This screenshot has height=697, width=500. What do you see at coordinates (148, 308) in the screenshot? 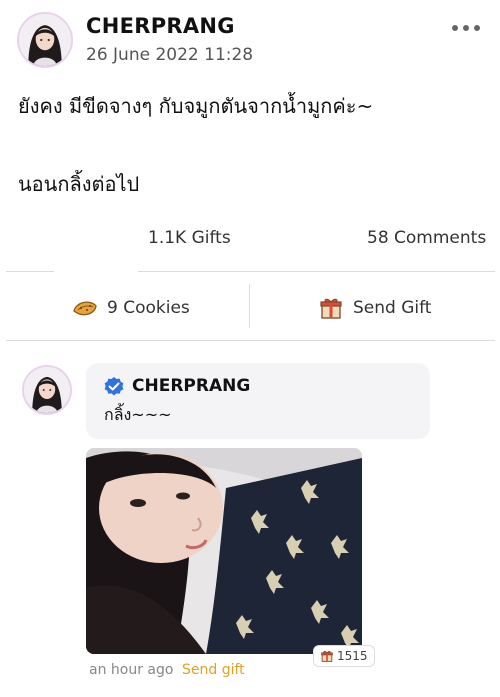
I see `cookies-label: 9 Cookies` at bounding box center [148, 308].